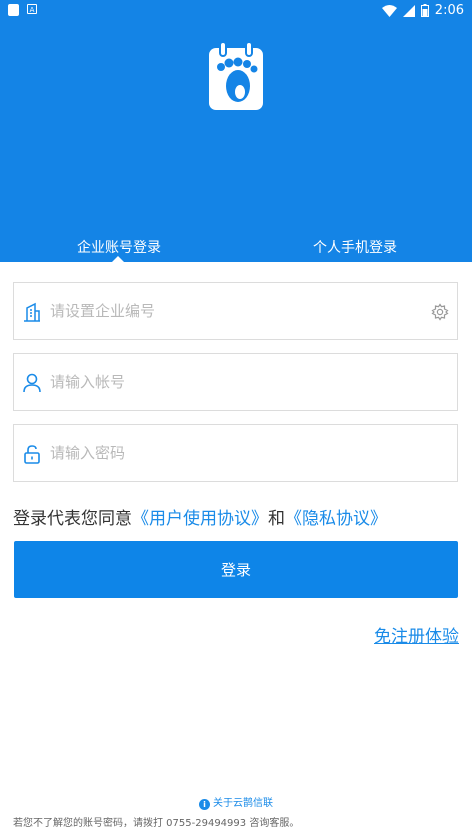 Image resolution: width=472 pixels, height=840 pixels. What do you see at coordinates (424, 10) in the screenshot?
I see `battery-icon` at bounding box center [424, 10].